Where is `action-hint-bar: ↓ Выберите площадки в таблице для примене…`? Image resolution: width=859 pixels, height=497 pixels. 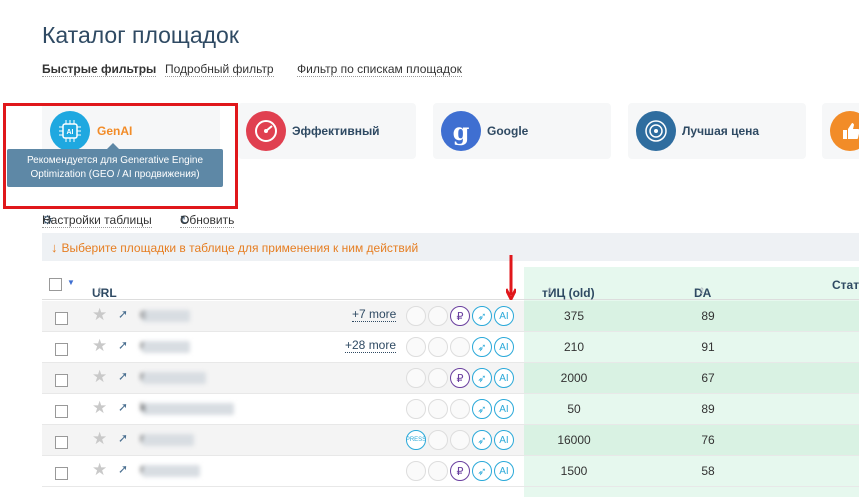 action-hint-bar: ↓ Выберите площадки в таблице для примене… is located at coordinates (450, 247).